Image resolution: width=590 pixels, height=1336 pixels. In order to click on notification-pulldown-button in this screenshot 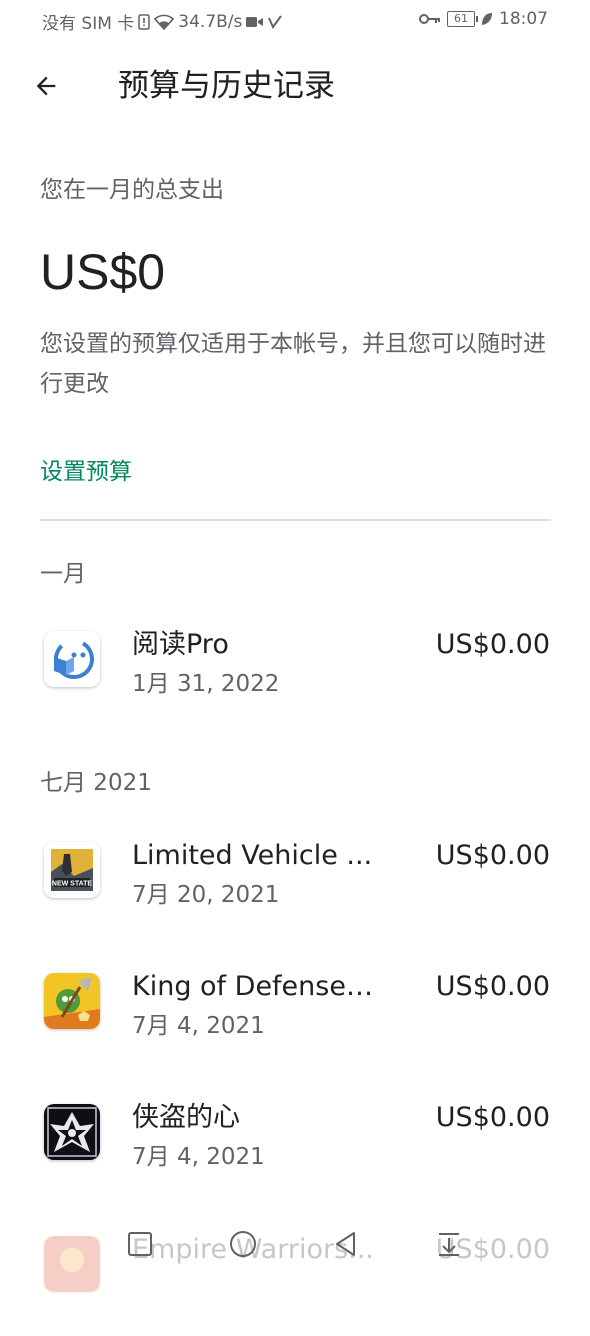, I will do `click(449, 1244)`.